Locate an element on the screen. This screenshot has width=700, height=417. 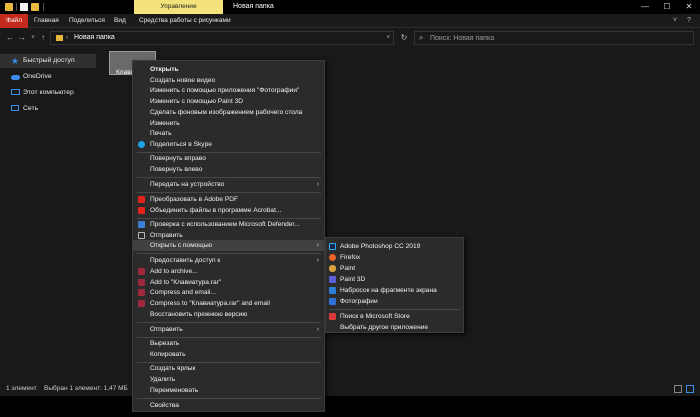
menu-separator is located at coordinates (229, 192).